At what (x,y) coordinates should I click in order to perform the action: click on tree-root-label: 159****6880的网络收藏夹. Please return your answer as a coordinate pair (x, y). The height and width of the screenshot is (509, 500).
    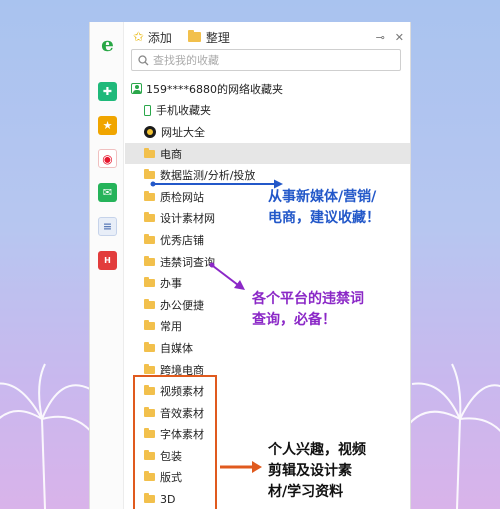
    Looking at the image, I should click on (214, 89).